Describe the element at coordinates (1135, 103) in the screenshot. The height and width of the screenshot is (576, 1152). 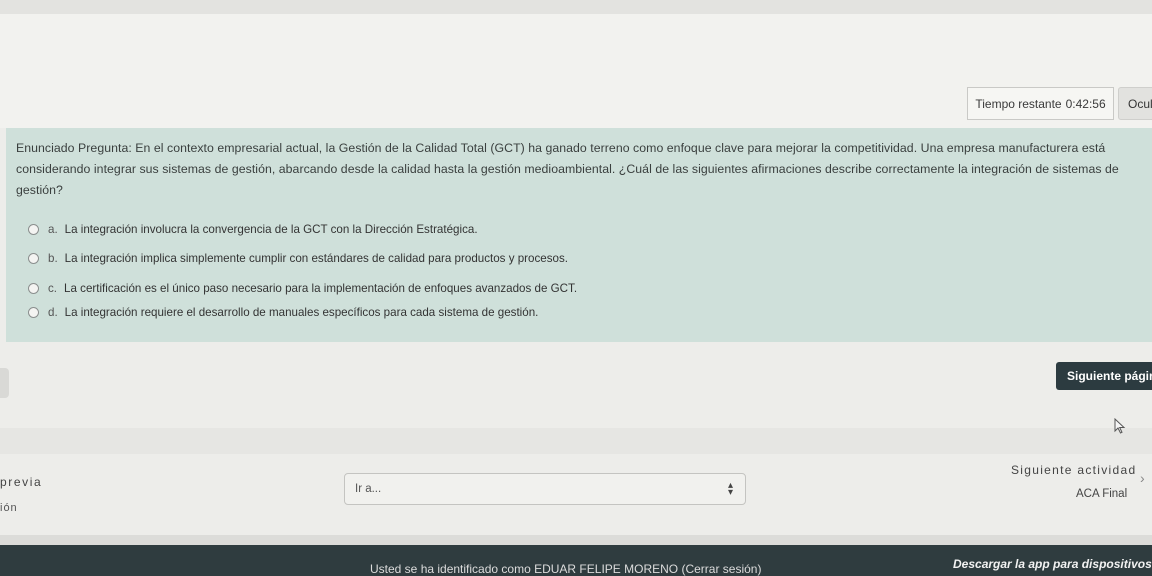
I see `hide-timer-button: Ocul` at that location.